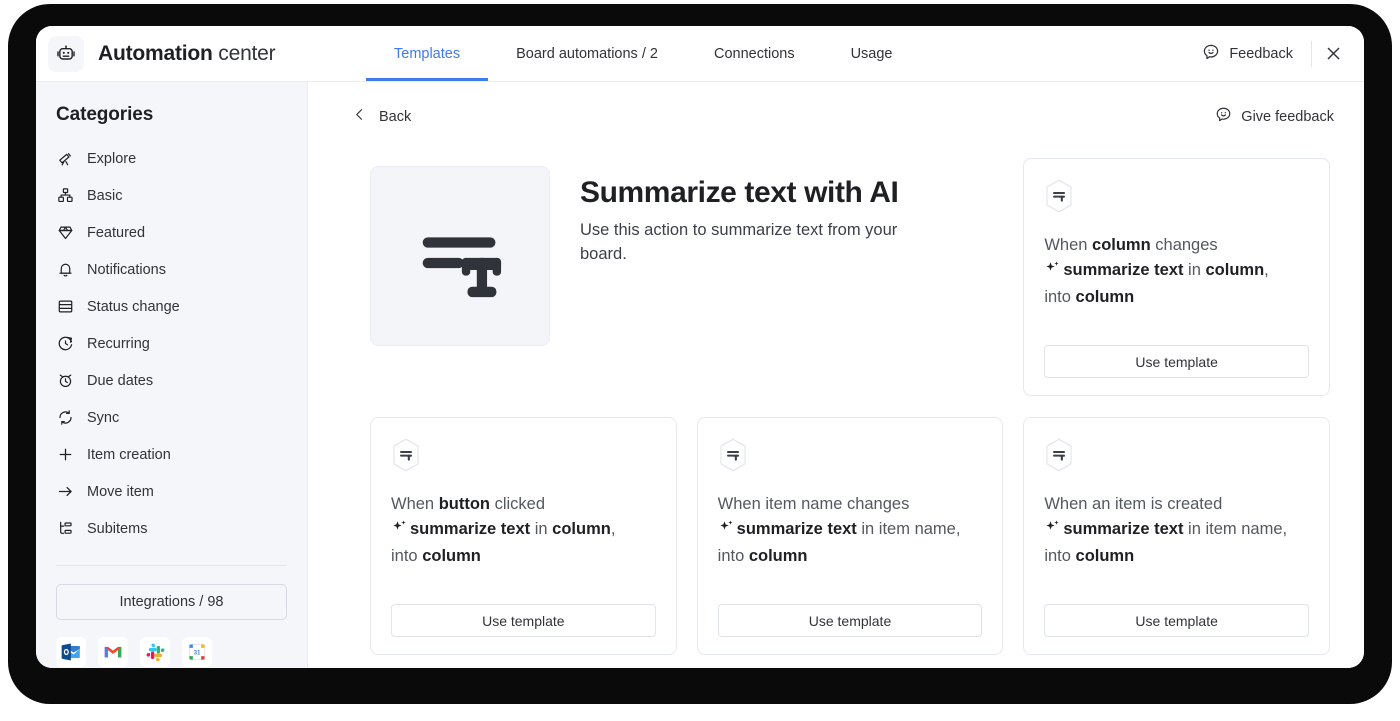  I want to click on main-toolbar: Back Give feedback, so click(836, 104).